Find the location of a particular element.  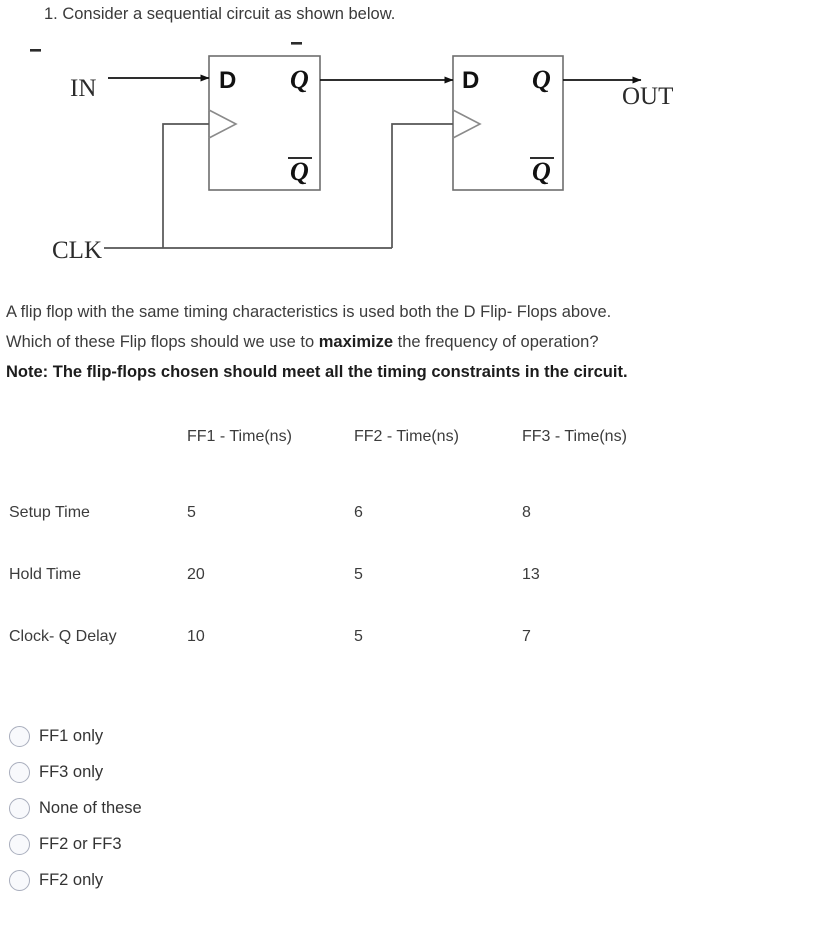

ff2-qbar-label: Q is located at coordinates (541, 171).